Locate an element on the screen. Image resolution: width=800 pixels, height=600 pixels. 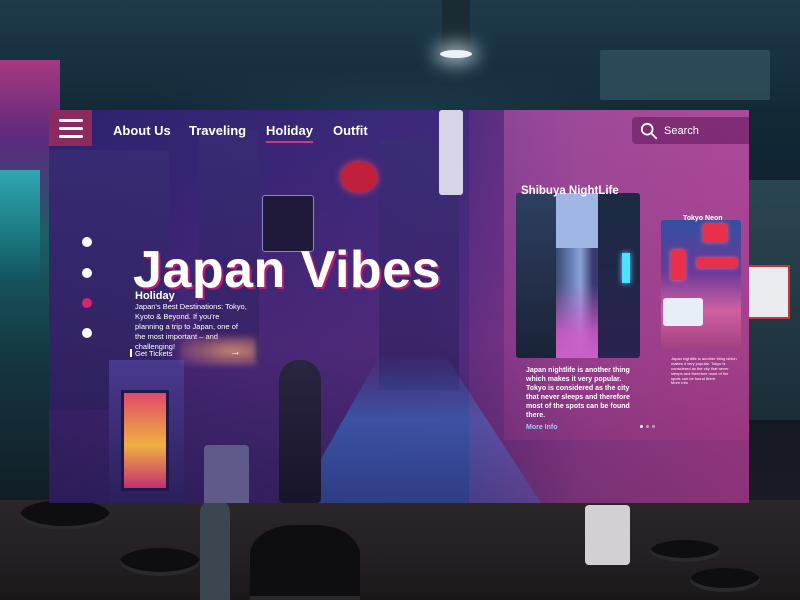
hero-title: Japan Vibes is located at coordinates (287, 270).